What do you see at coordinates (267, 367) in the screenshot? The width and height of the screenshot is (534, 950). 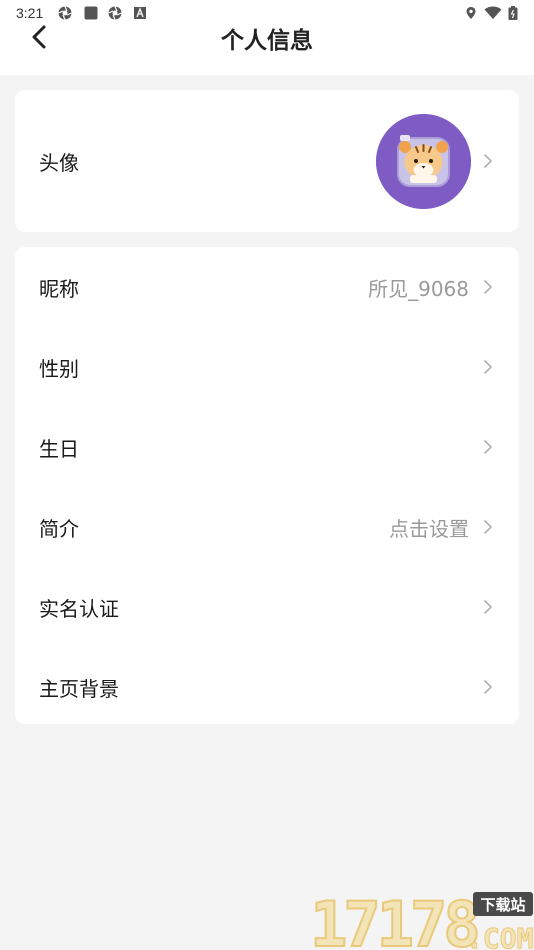 I see `list-item-gender: 性别` at bounding box center [267, 367].